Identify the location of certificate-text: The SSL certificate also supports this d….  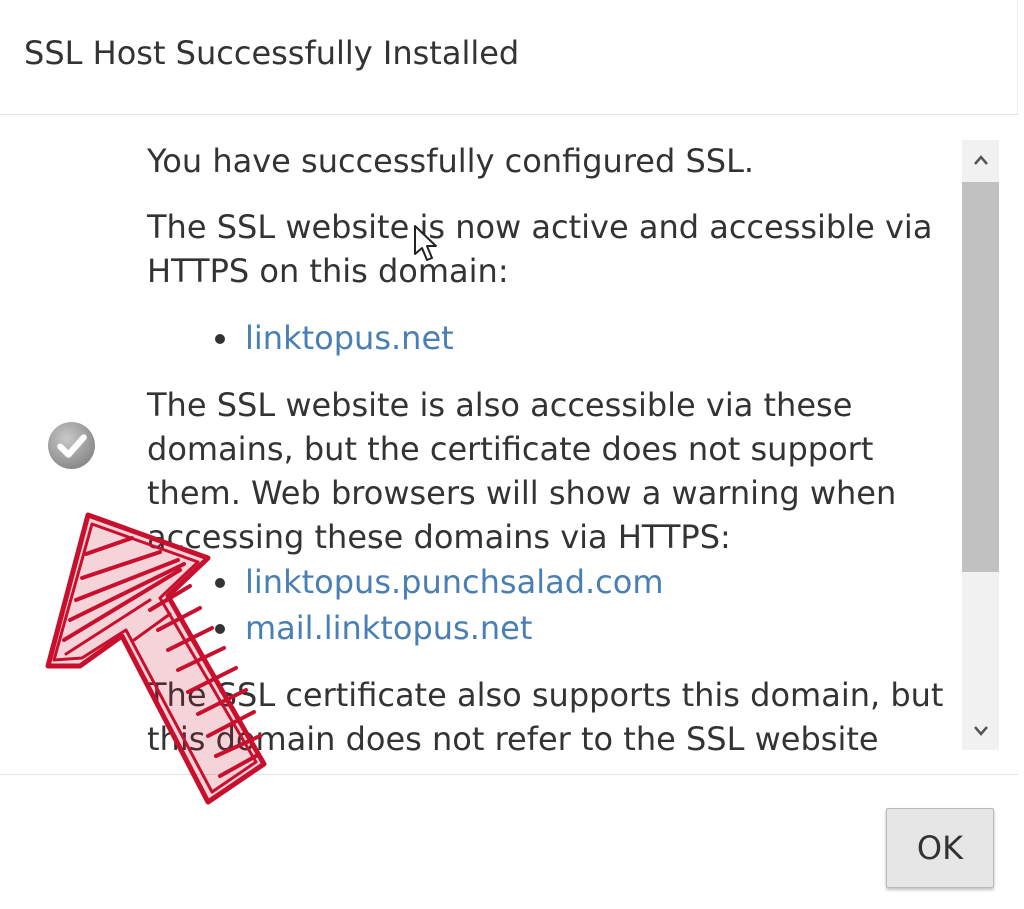
(545, 717).